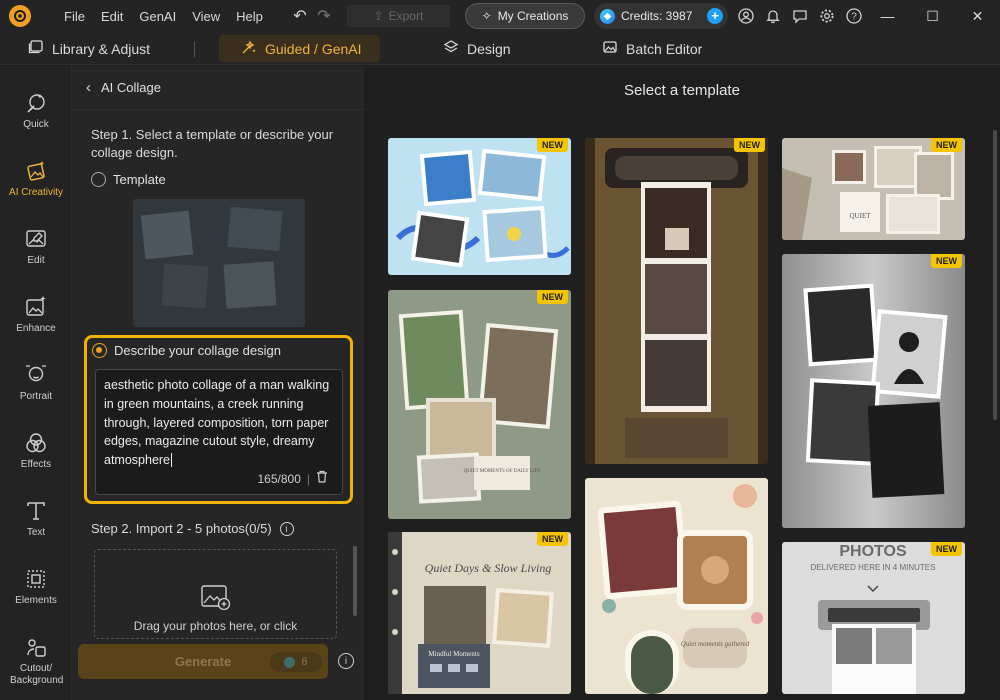 The width and height of the screenshot is (1000, 700). What do you see at coordinates (36, 314) in the screenshot?
I see `rail-item-enhance: Enhance` at bounding box center [36, 314].